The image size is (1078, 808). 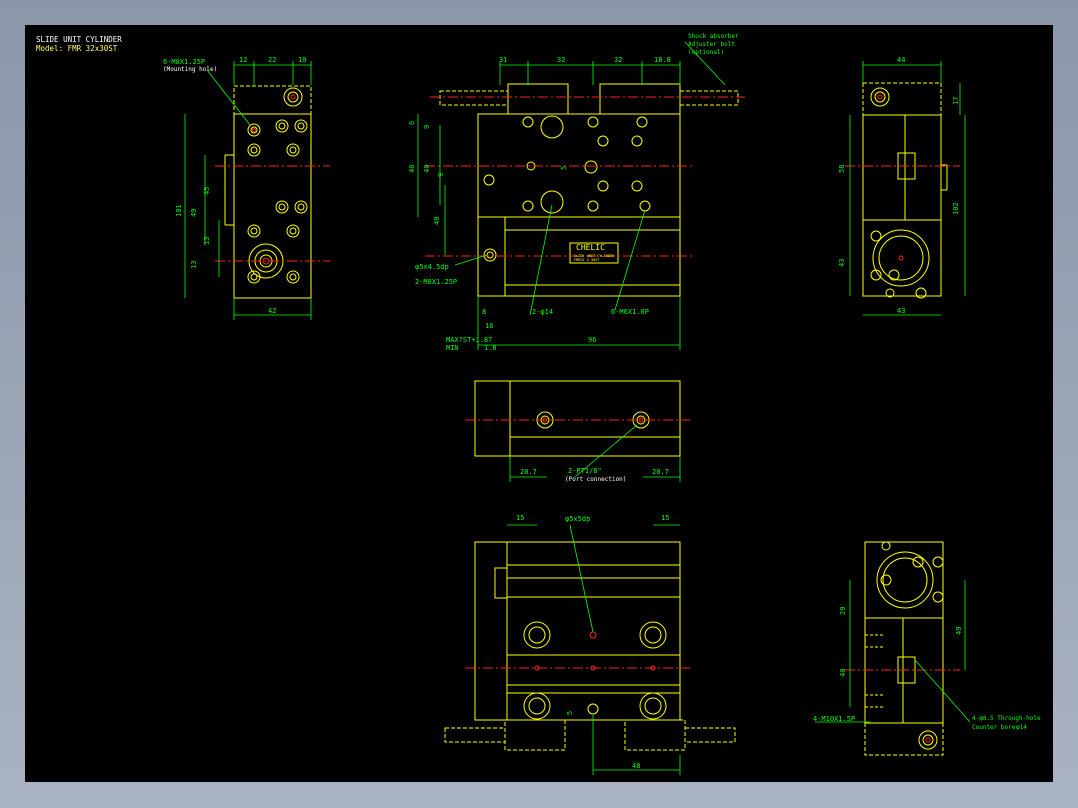 What do you see at coordinates (489, 326) in the screenshot?
I see `dim: 16` at bounding box center [489, 326].